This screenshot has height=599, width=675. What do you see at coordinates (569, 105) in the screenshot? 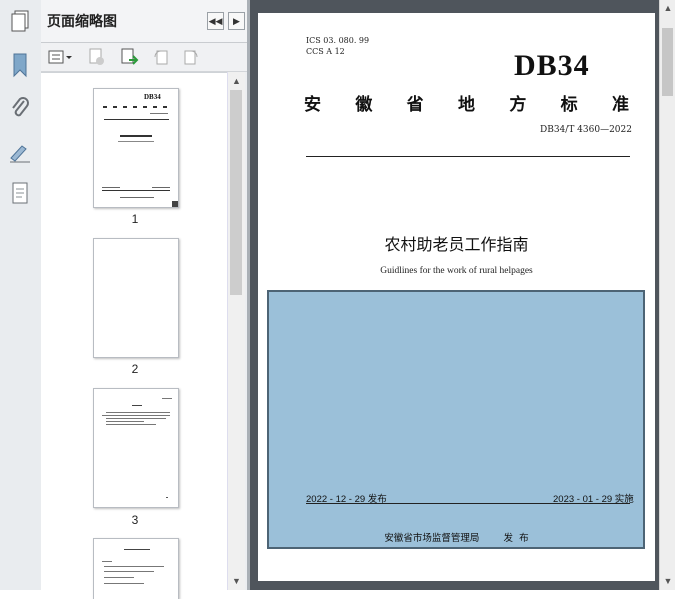
I see `title-char: 标` at bounding box center [569, 105].